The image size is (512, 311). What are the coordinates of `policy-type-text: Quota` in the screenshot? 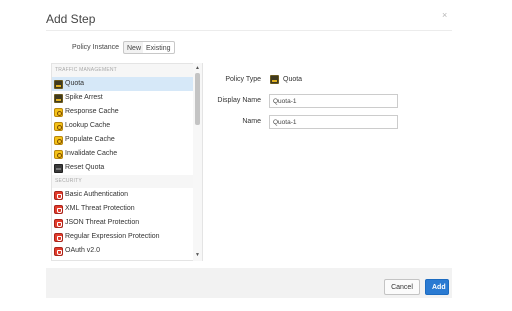 It's located at (293, 79).